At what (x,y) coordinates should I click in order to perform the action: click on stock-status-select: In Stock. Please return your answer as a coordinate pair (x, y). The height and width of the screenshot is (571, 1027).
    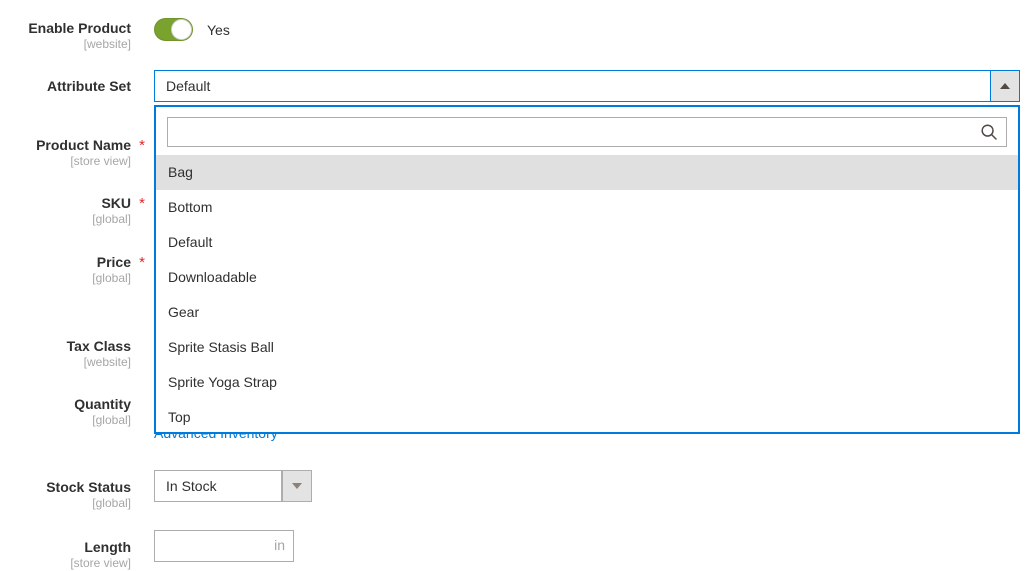
    Looking at the image, I should click on (233, 486).